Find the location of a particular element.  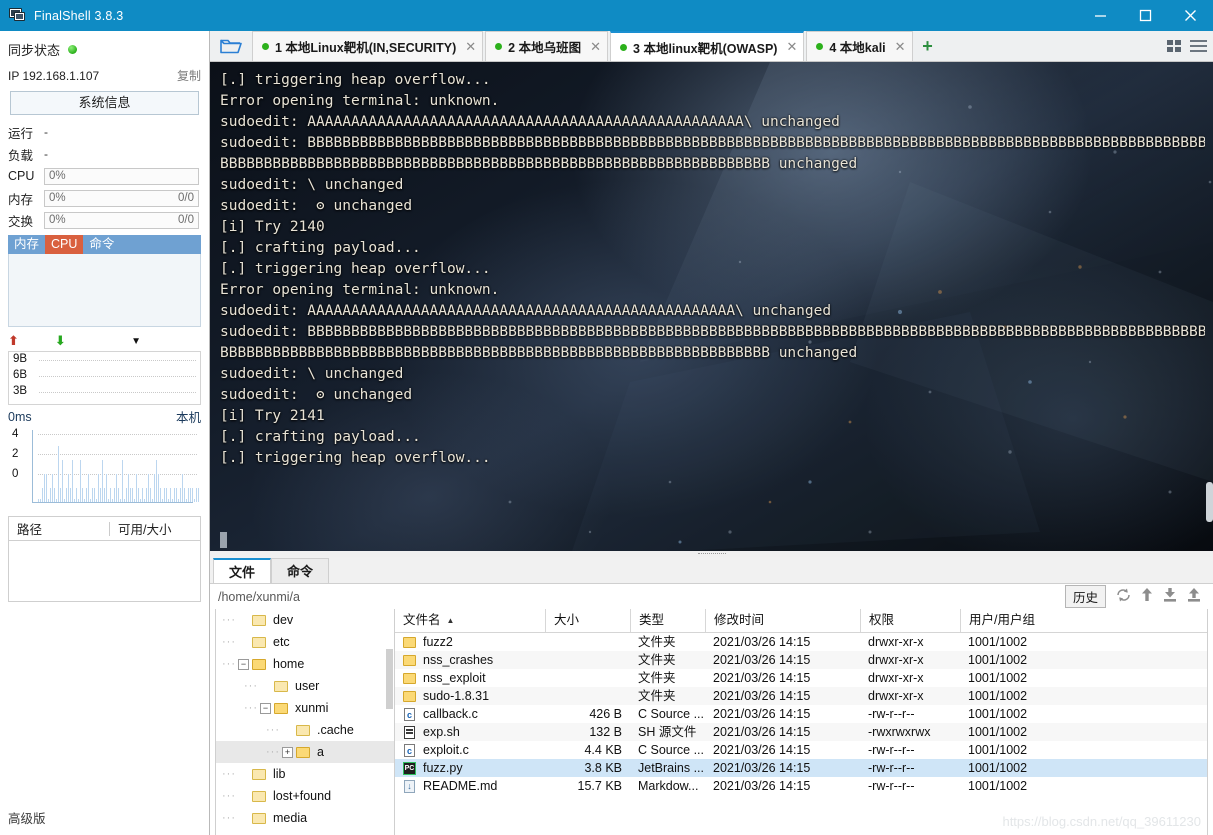

c-file-icon is located at coordinates (410, 750).